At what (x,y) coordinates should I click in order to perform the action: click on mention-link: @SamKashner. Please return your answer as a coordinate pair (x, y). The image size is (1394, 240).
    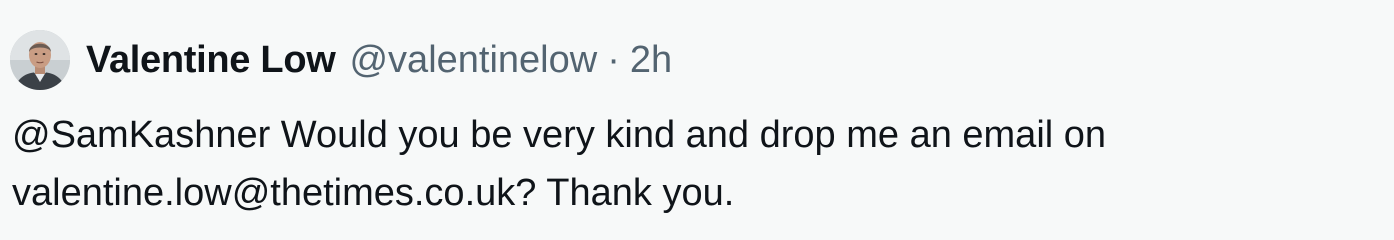
    Looking at the image, I should click on (141, 135).